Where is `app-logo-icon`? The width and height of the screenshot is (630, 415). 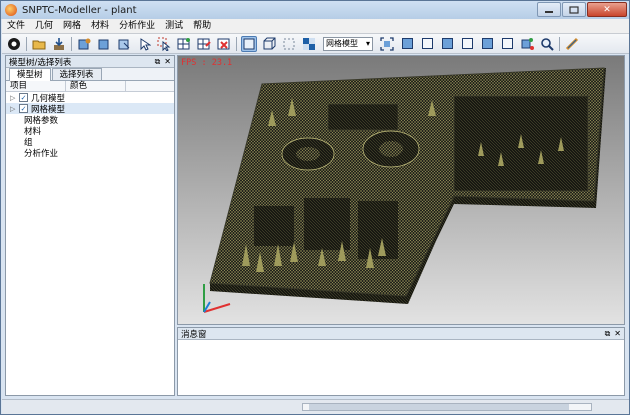 app-logo-icon is located at coordinates (11, 10).